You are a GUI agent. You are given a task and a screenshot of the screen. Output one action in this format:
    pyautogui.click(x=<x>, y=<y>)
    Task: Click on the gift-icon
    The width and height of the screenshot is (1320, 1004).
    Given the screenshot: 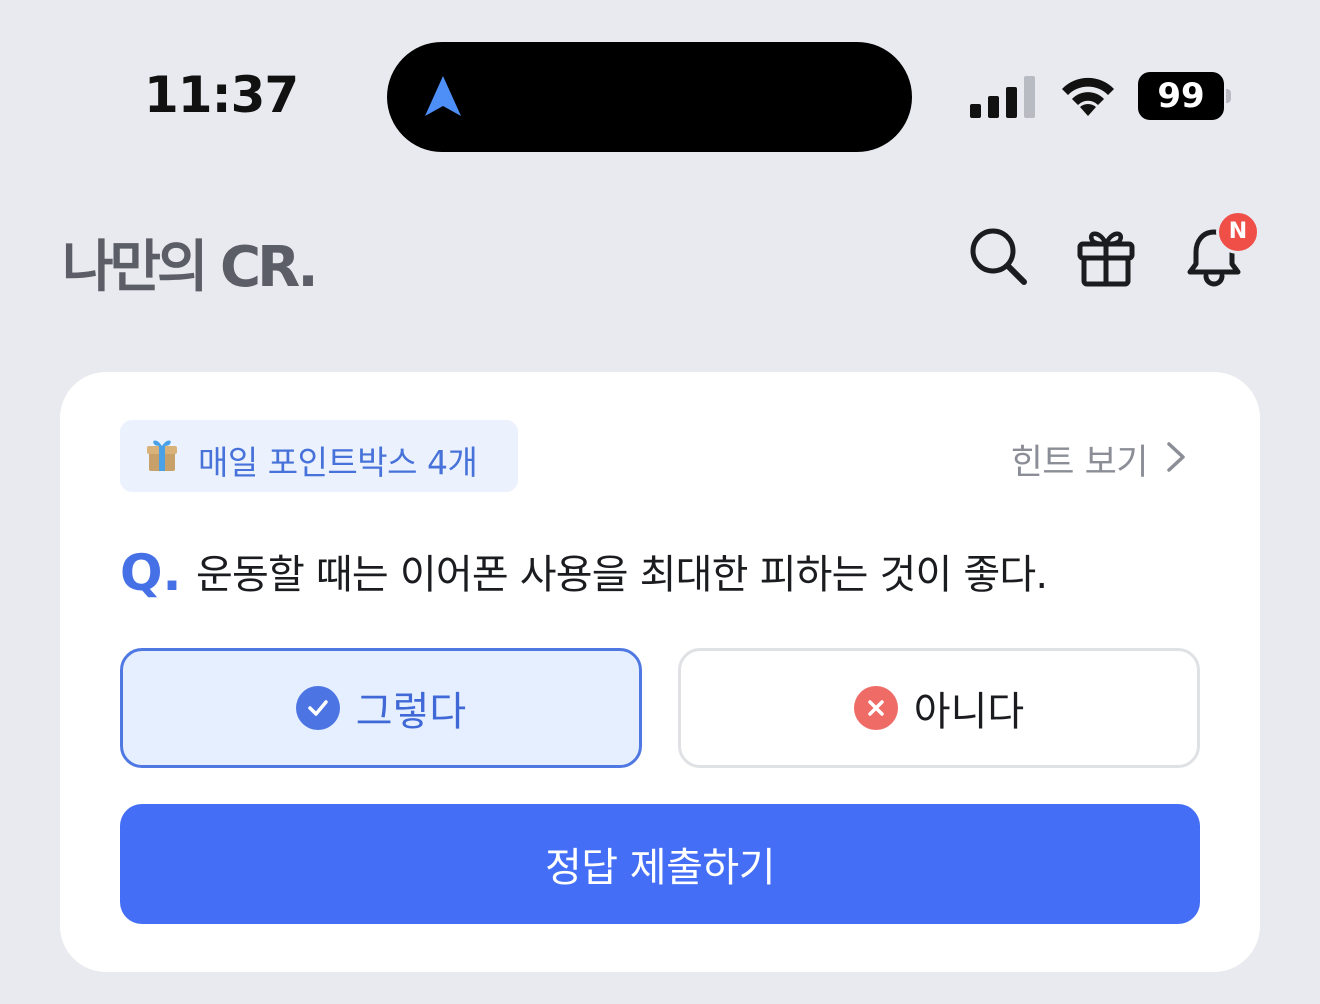 What is the action you would take?
    pyautogui.click(x=1106, y=256)
    